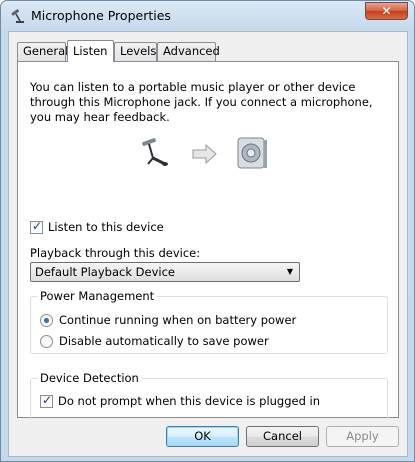 The width and height of the screenshot is (415, 462). Describe the element at coordinates (46, 341) in the screenshot. I see `radio-disable` at that location.